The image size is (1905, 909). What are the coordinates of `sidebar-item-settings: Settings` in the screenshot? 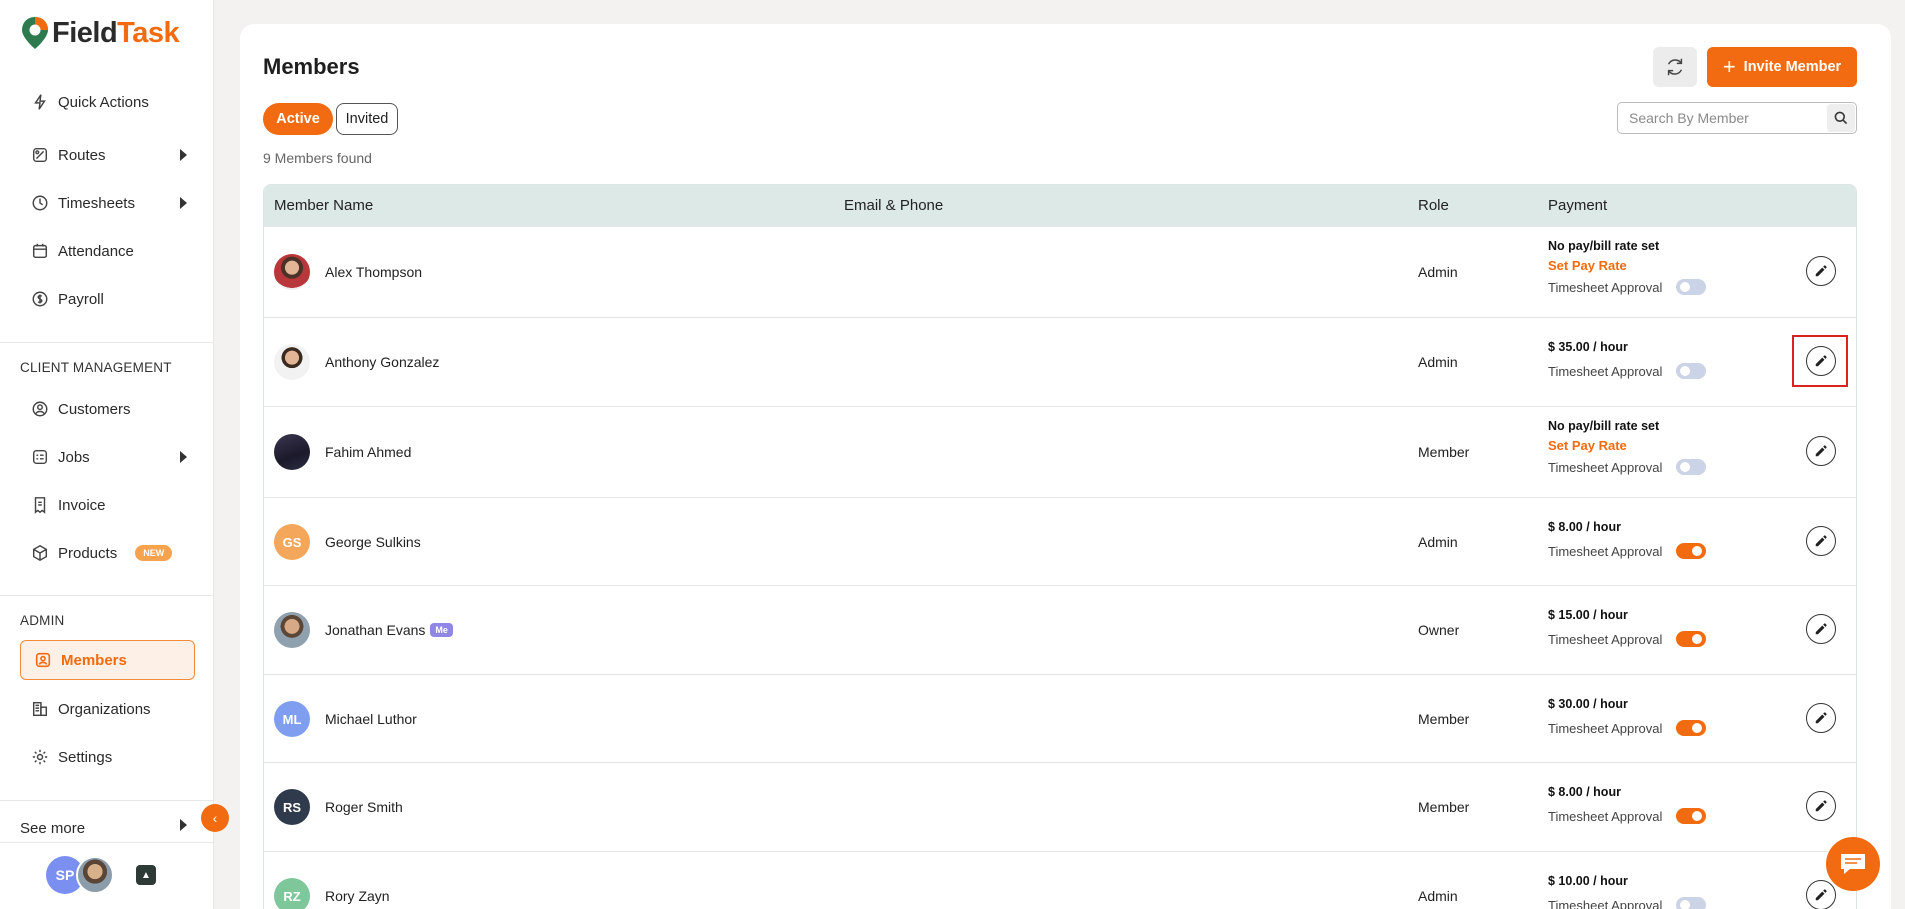 It's located at (71, 757).